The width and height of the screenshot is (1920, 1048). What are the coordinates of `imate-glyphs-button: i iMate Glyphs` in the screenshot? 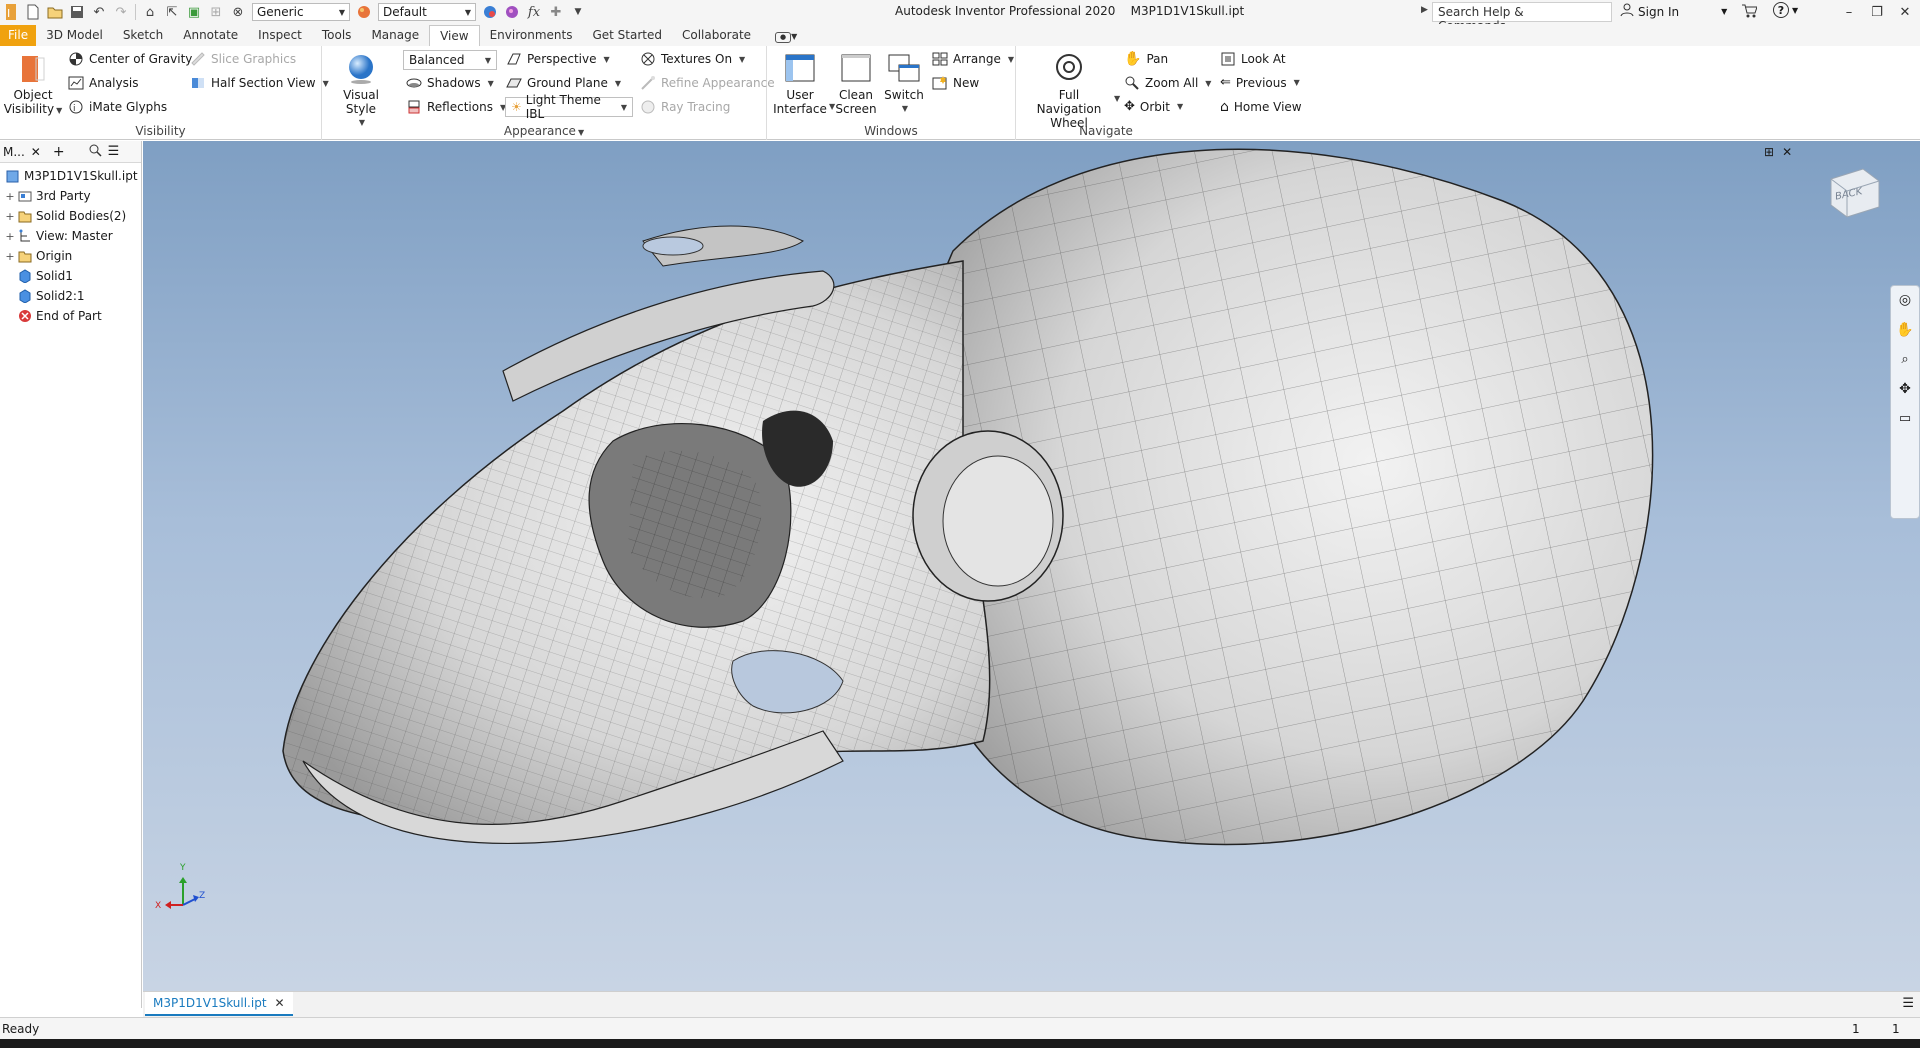 It's located at (117, 107).